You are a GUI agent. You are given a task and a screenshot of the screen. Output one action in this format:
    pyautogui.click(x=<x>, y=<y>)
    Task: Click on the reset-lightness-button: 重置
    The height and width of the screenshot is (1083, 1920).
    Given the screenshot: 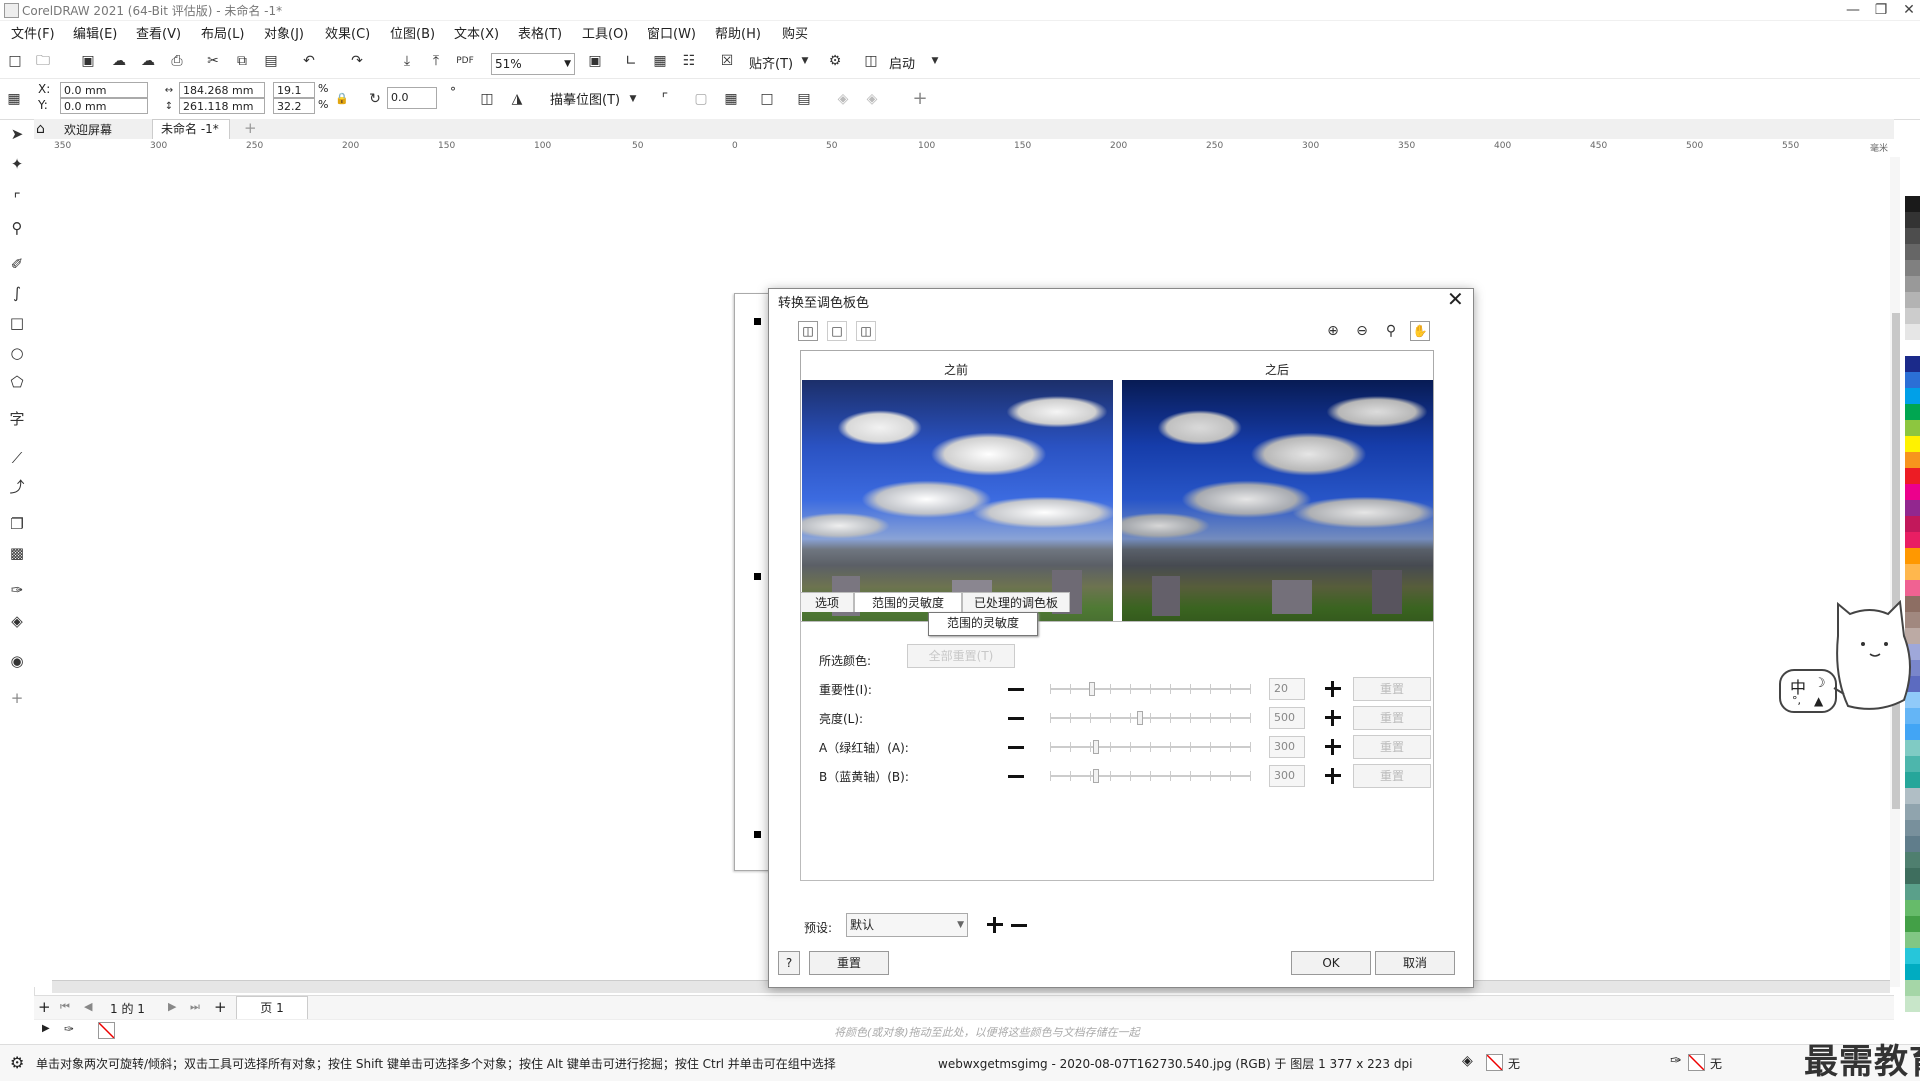 What is the action you would take?
    pyautogui.click(x=1392, y=718)
    